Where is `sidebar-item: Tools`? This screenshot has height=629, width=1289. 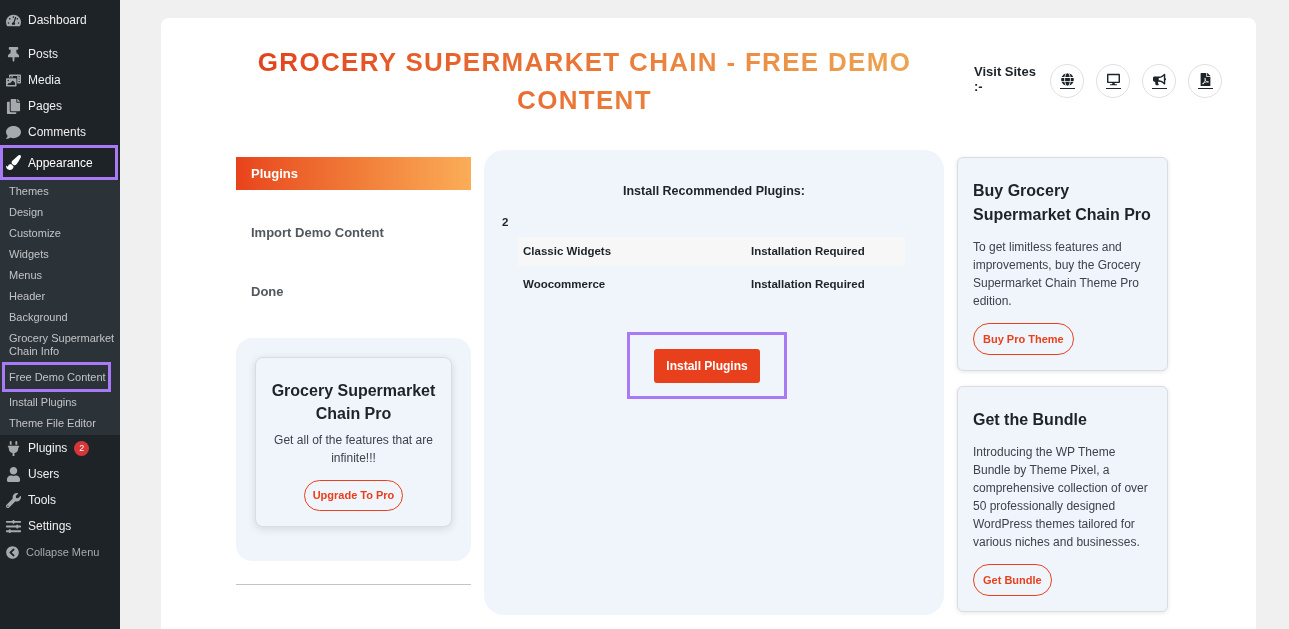 sidebar-item: Tools is located at coordinates (60, 500).